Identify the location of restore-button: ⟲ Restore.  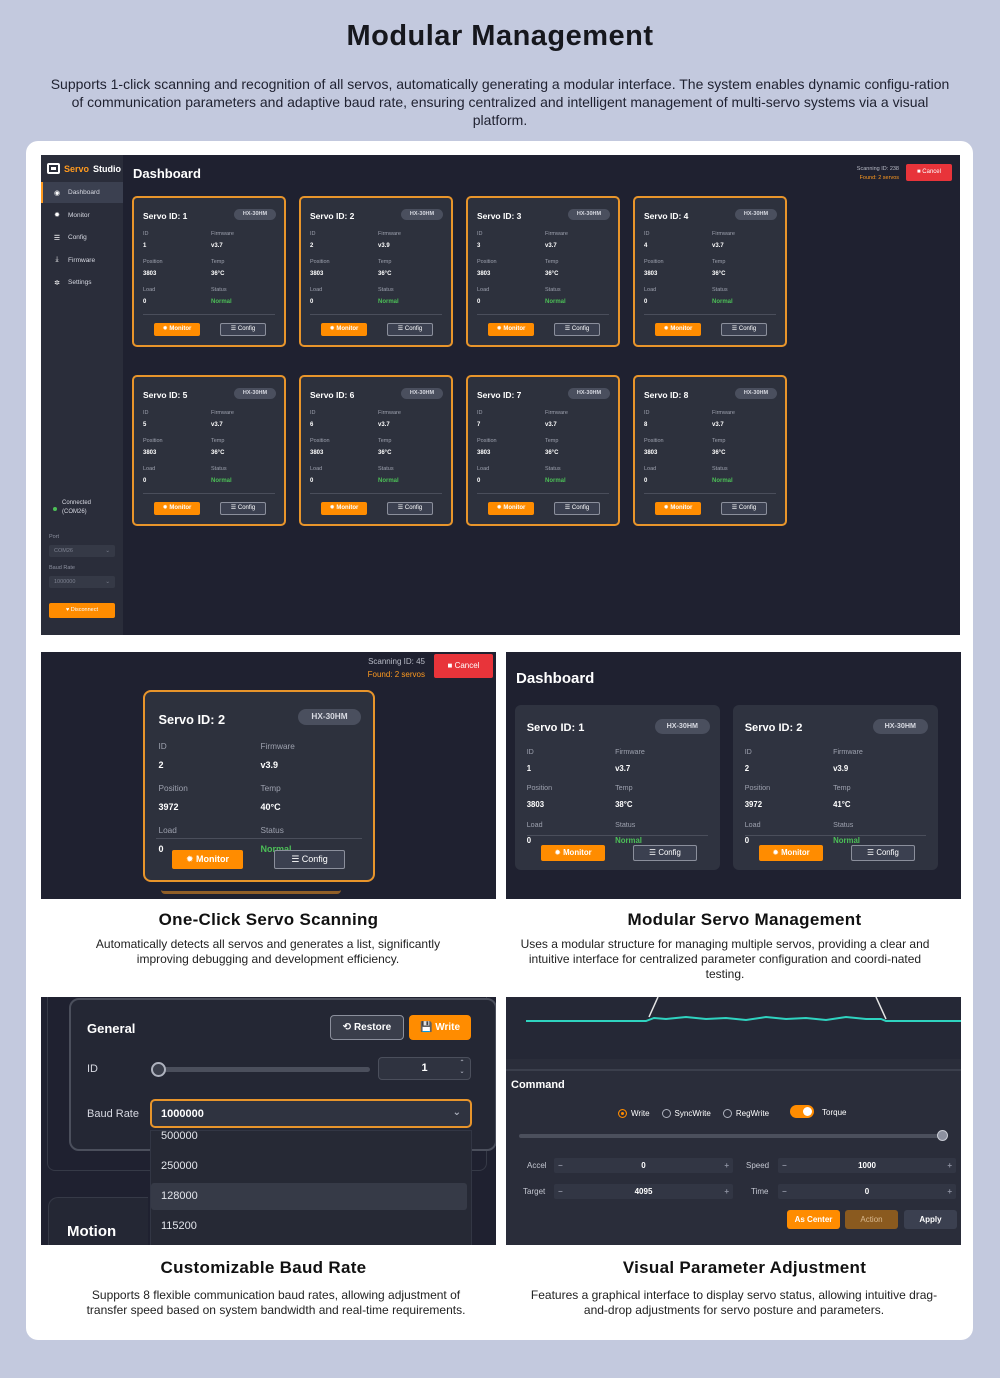
(367, 1027).